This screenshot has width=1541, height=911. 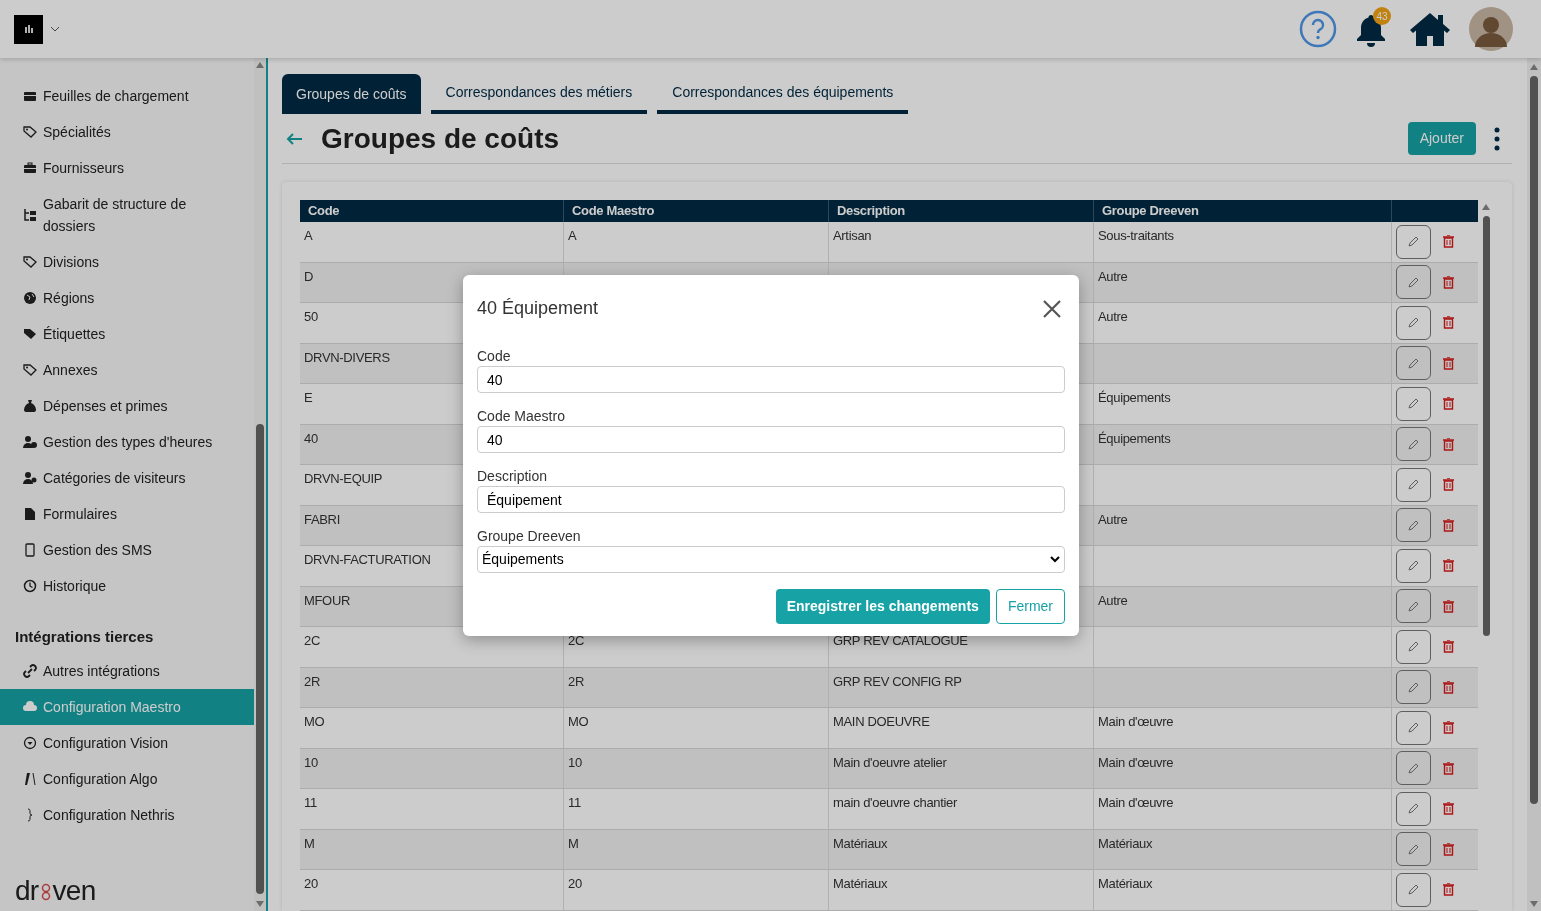 What do you see at coordinates (127, 370) in the screenshot?
I see `sidebar-item: Annexes` at bounding box center [127, 370].